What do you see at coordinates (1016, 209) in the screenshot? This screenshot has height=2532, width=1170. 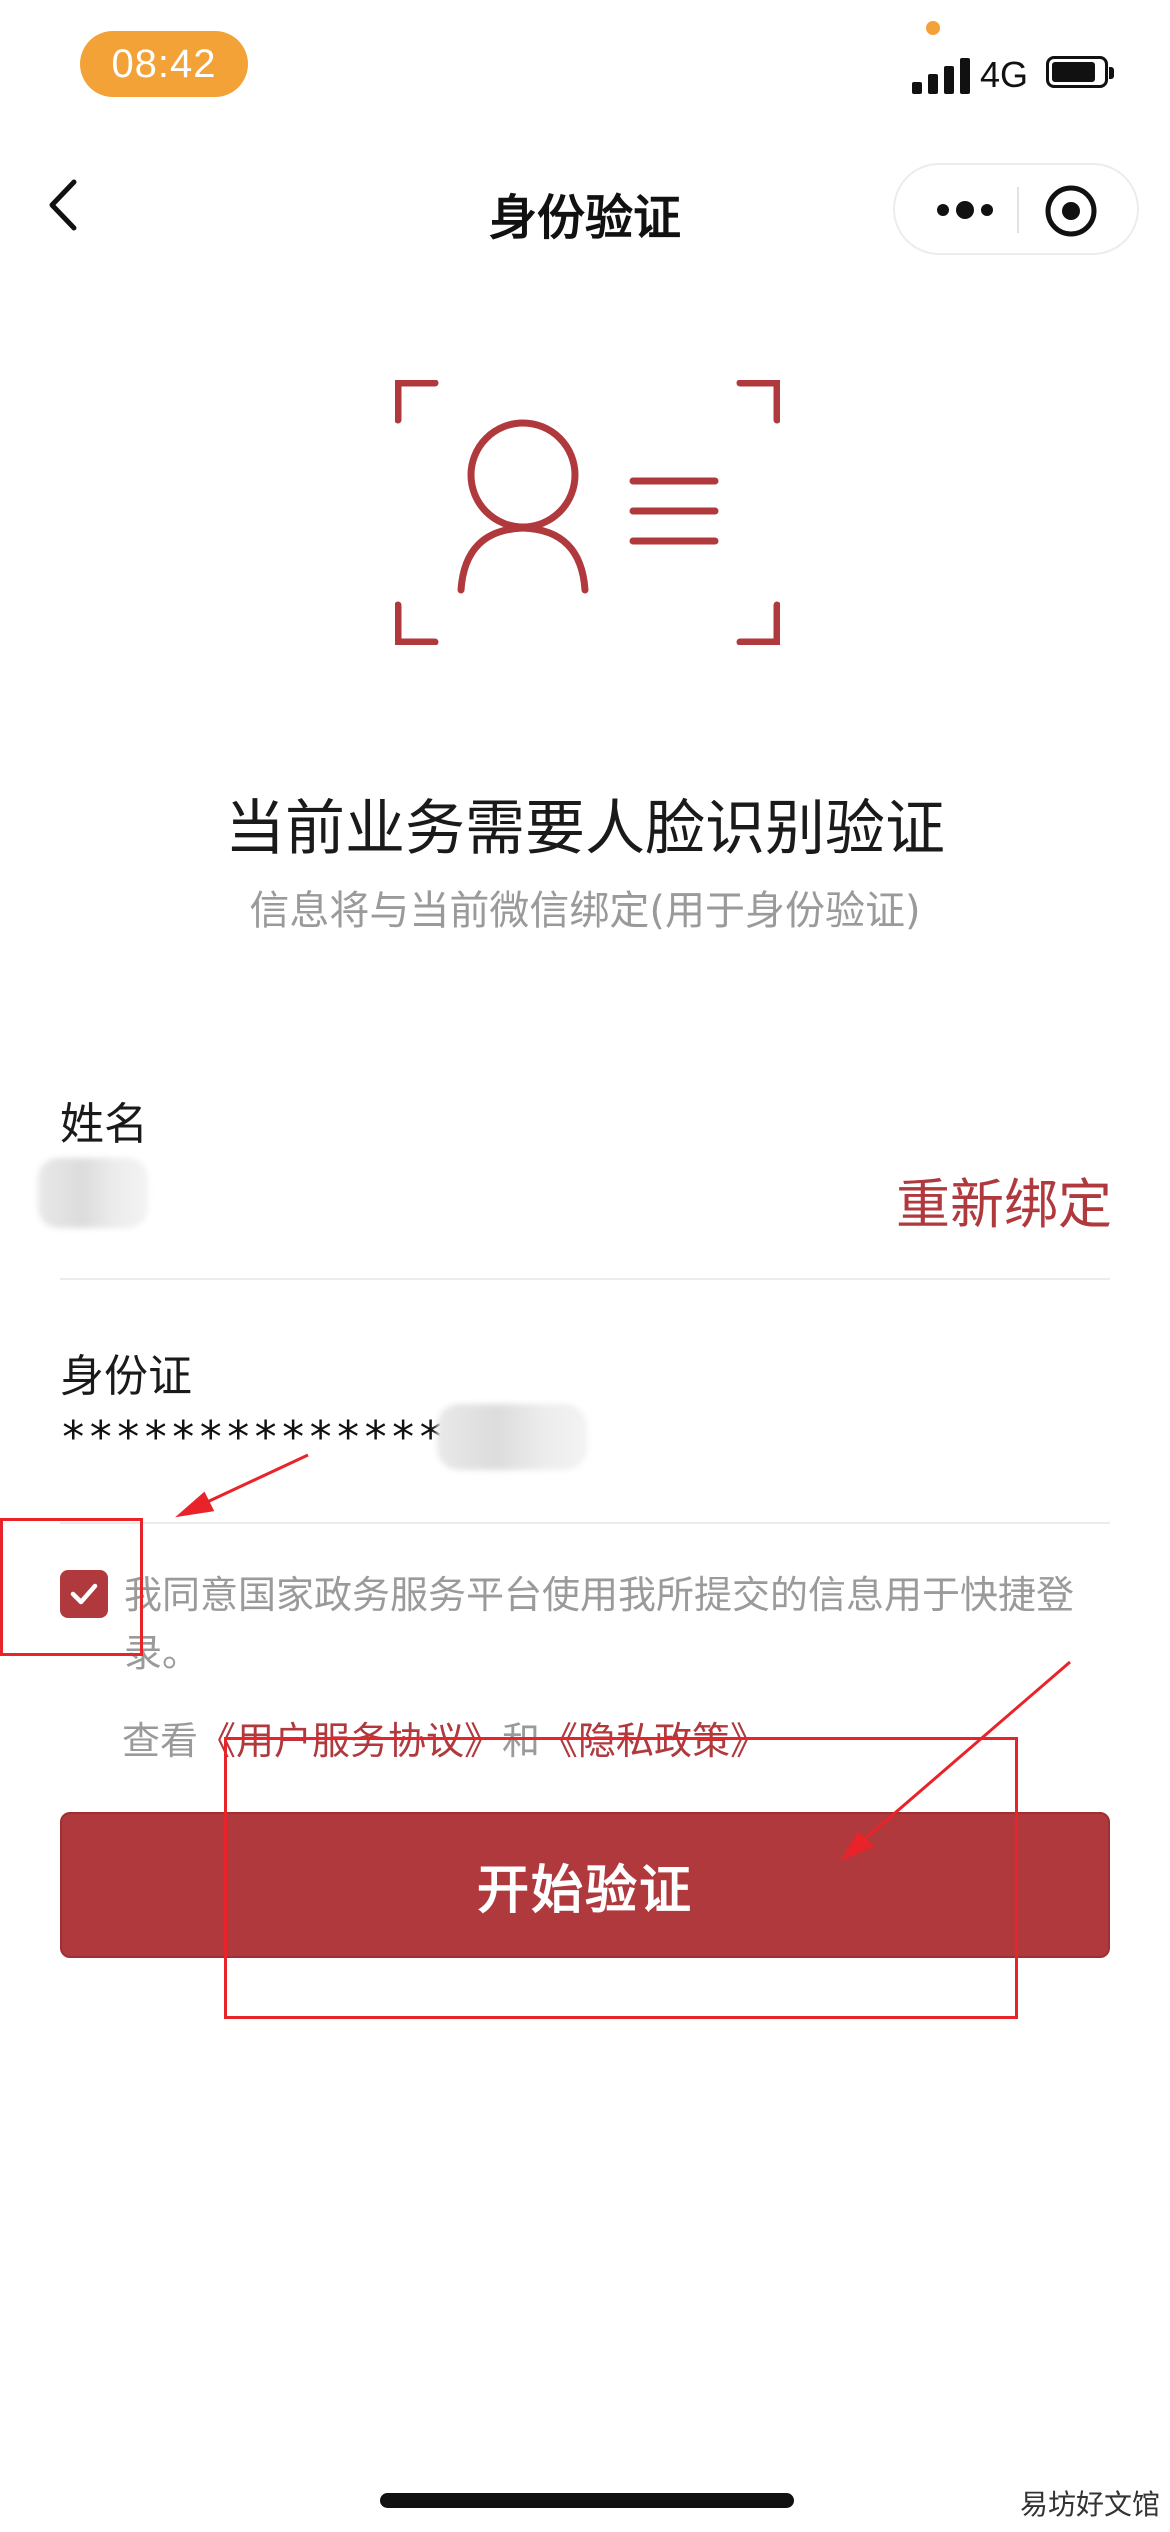 I see `mini-program-capsule` at bounding box center [1016, 209].